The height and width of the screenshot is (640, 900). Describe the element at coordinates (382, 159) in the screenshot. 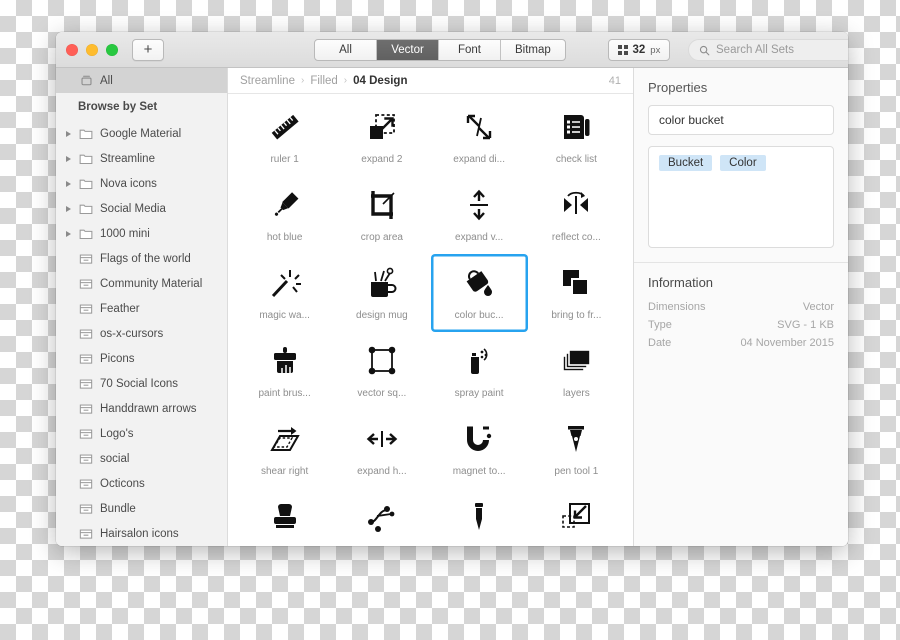

I see `icon-label: expand 2` at that location.